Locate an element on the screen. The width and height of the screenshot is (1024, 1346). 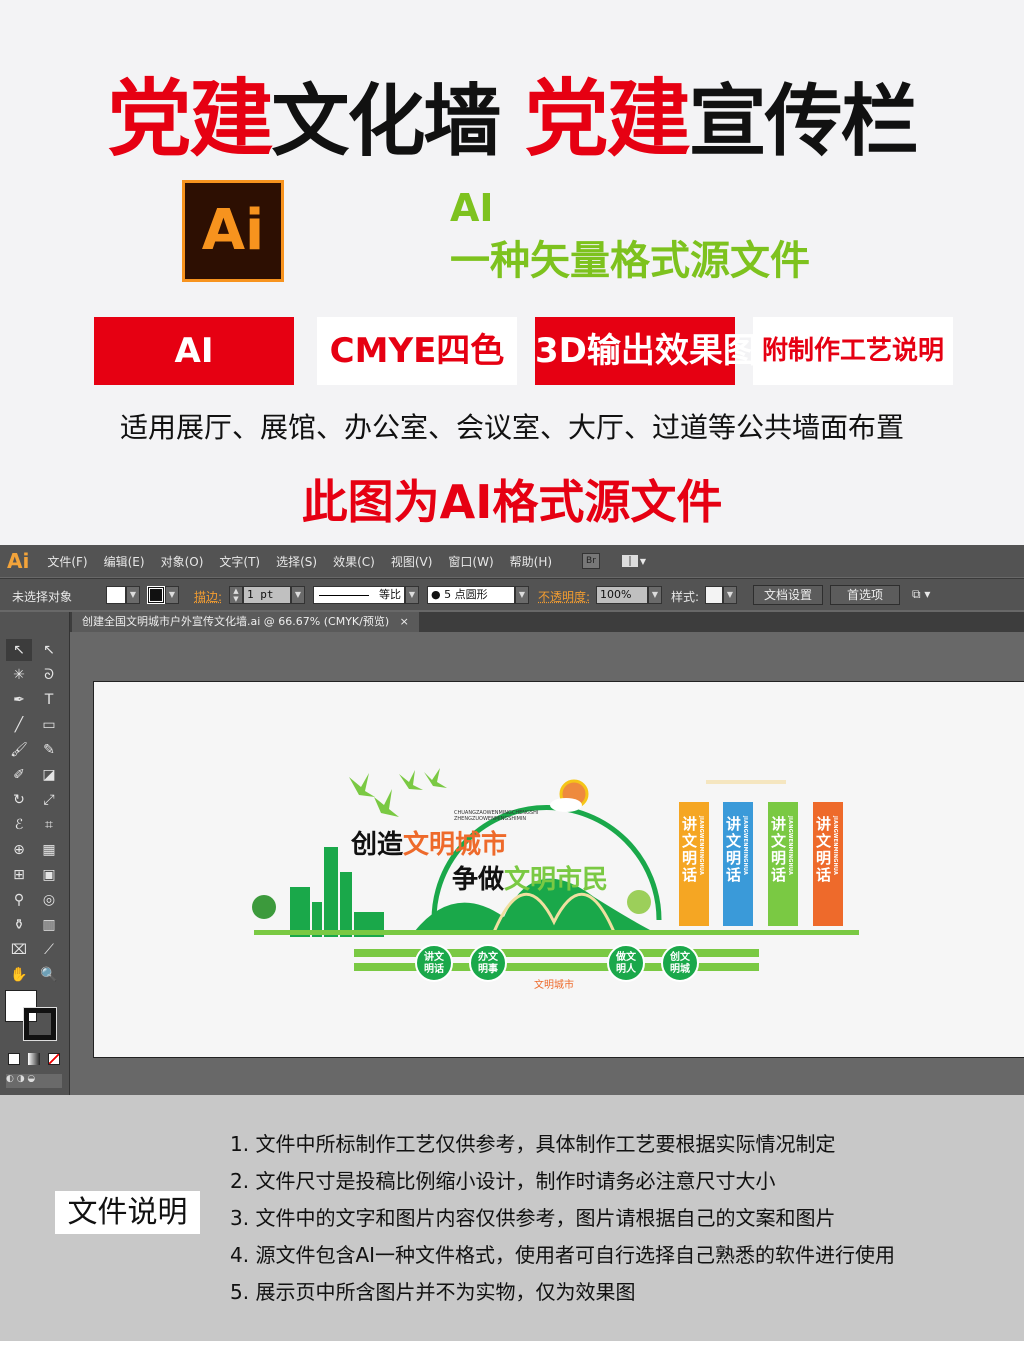
none-mode-icon is located at coordinates (54, 1059).